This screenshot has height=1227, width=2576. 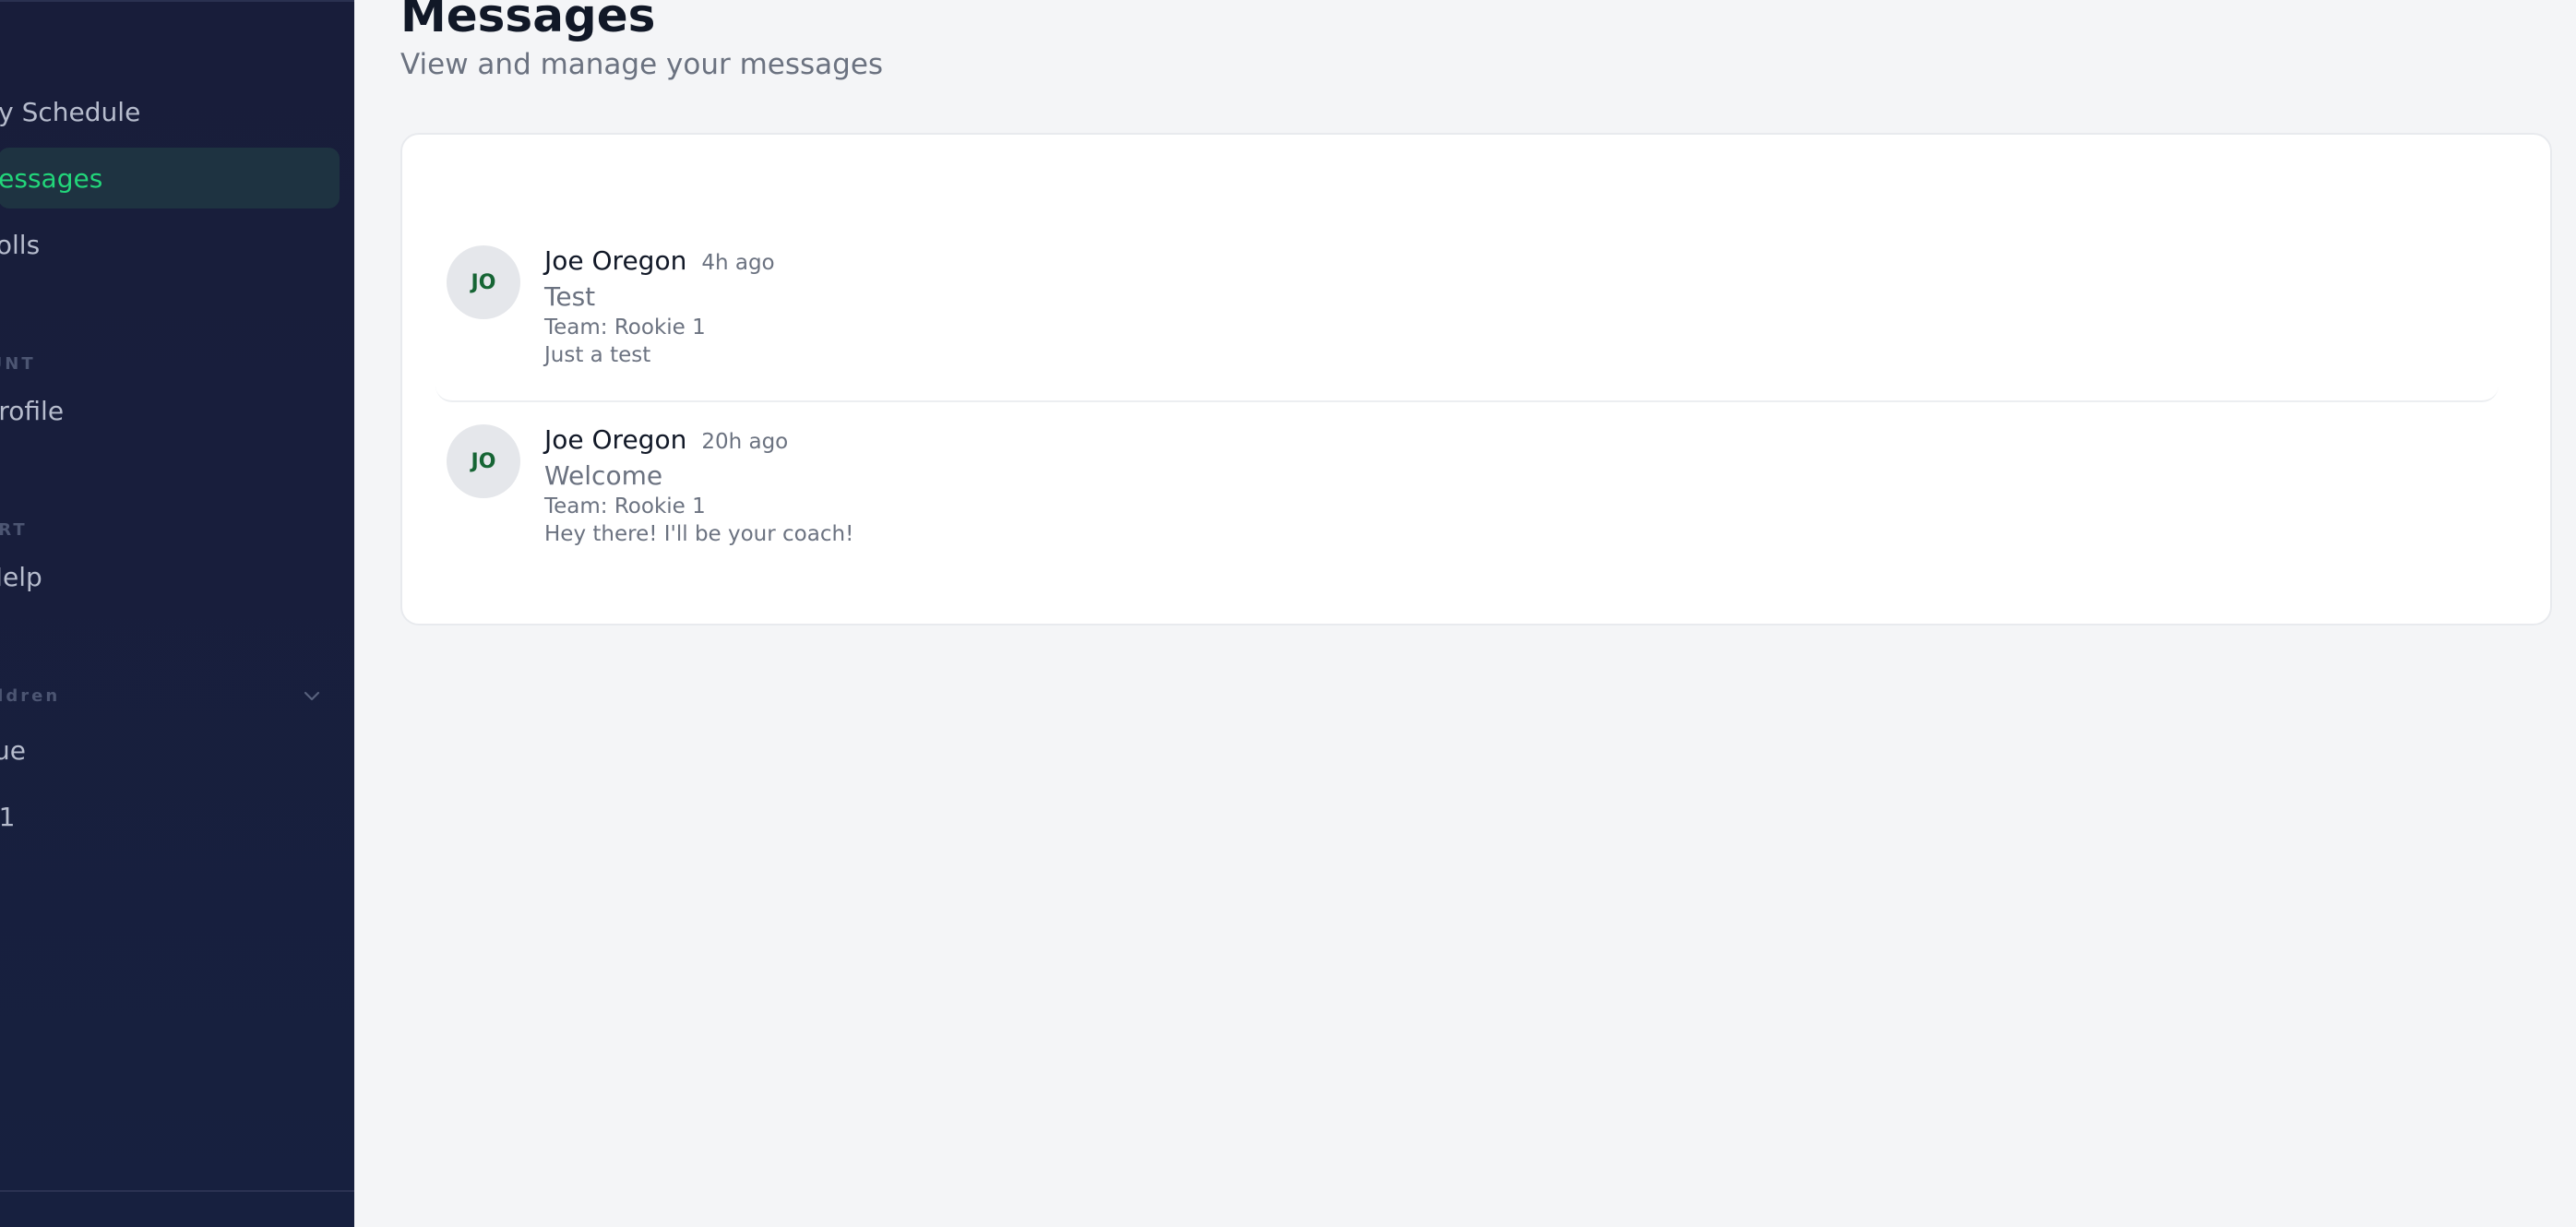 I want to click on message-header: Joe Oregon 20h ago, so click(x=699, y=439).